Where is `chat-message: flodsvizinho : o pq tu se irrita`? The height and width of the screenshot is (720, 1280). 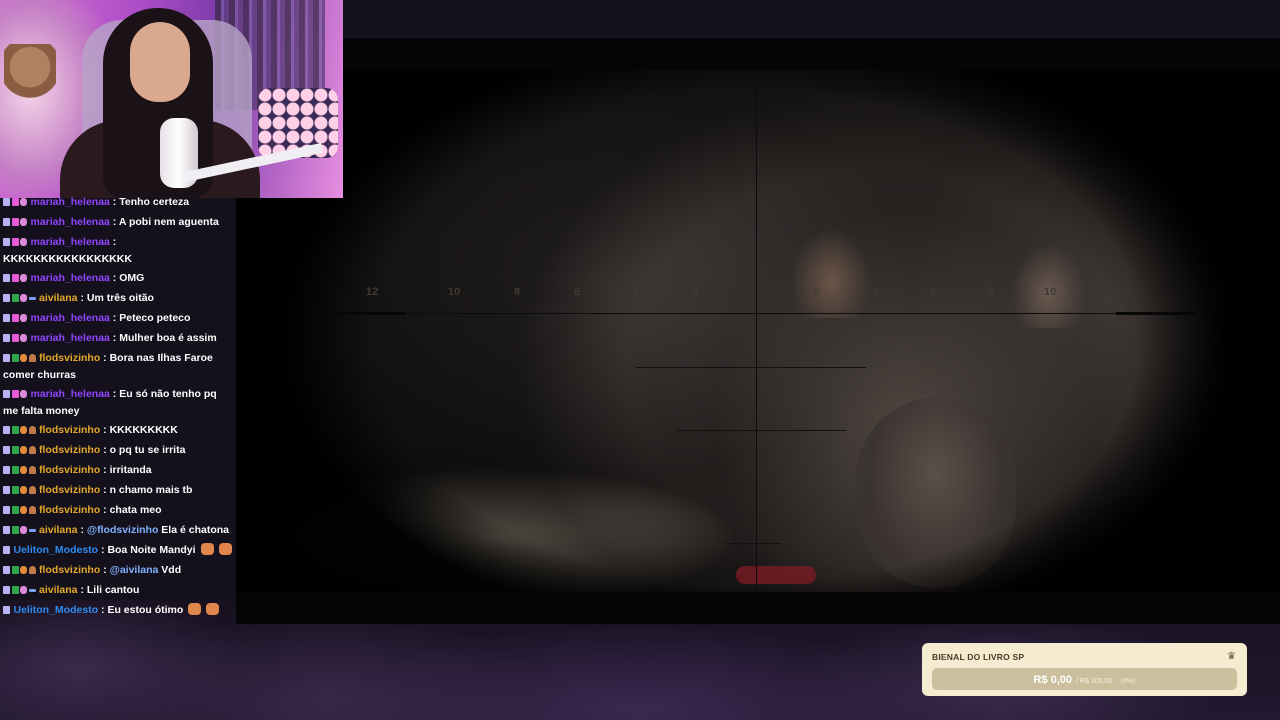 chat-message: flodsvizinho : o pq tu se irrita is located at coordinates (118, 450).